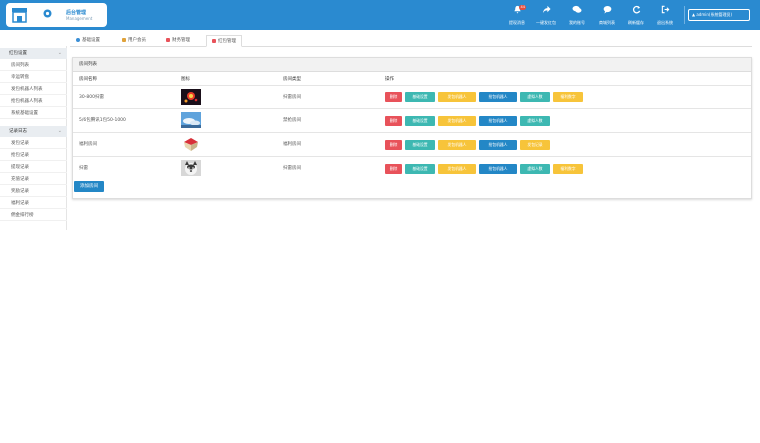 The height and width of the screenshot is (443, 760). I want to click on brand-logo: 后台管理 Management, so click(56, 15).